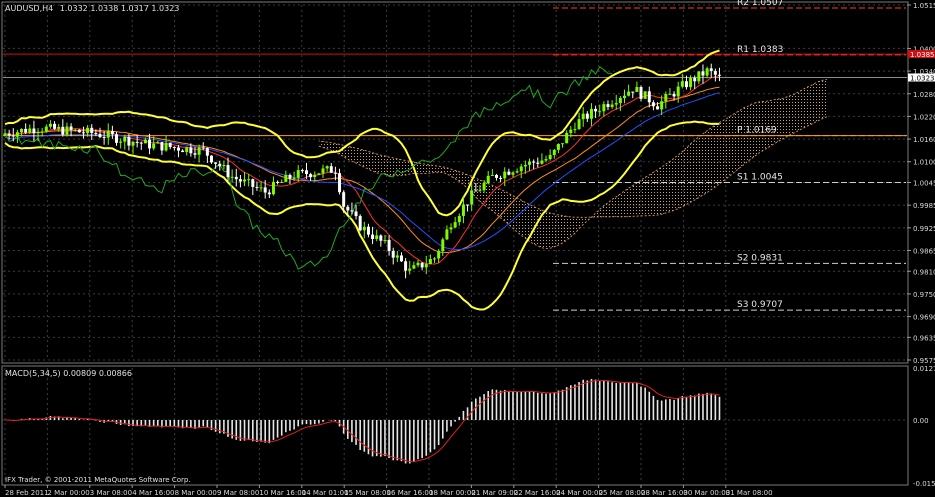 Image resolution: width=935 pixels, height=497 pixels. Describe the element at coordinates (924, 140) in the screenshot. I see `price-tick-label: 1.0160` at that location.